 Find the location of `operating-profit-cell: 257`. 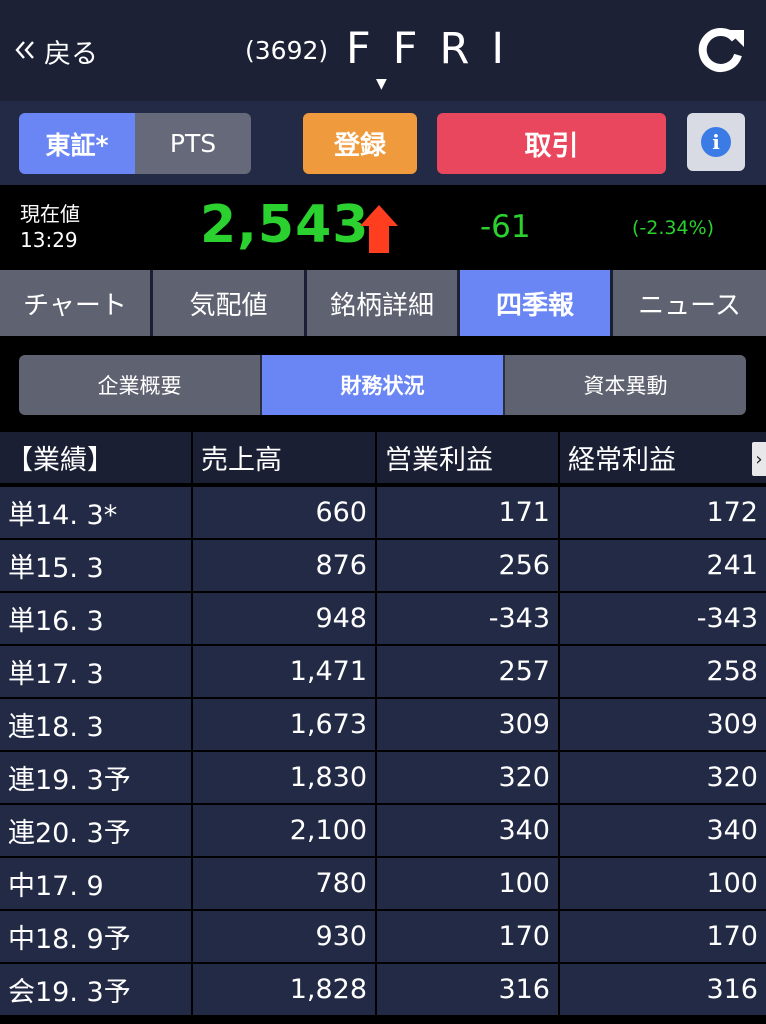

operating-profit-cell: 257 is located at coordinates (467, 671).